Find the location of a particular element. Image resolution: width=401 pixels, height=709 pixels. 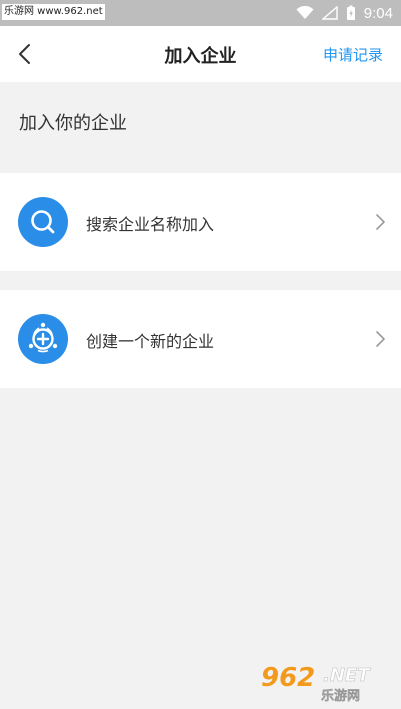

application-records-link: 申请记录 is located at coordinates (353, 54).